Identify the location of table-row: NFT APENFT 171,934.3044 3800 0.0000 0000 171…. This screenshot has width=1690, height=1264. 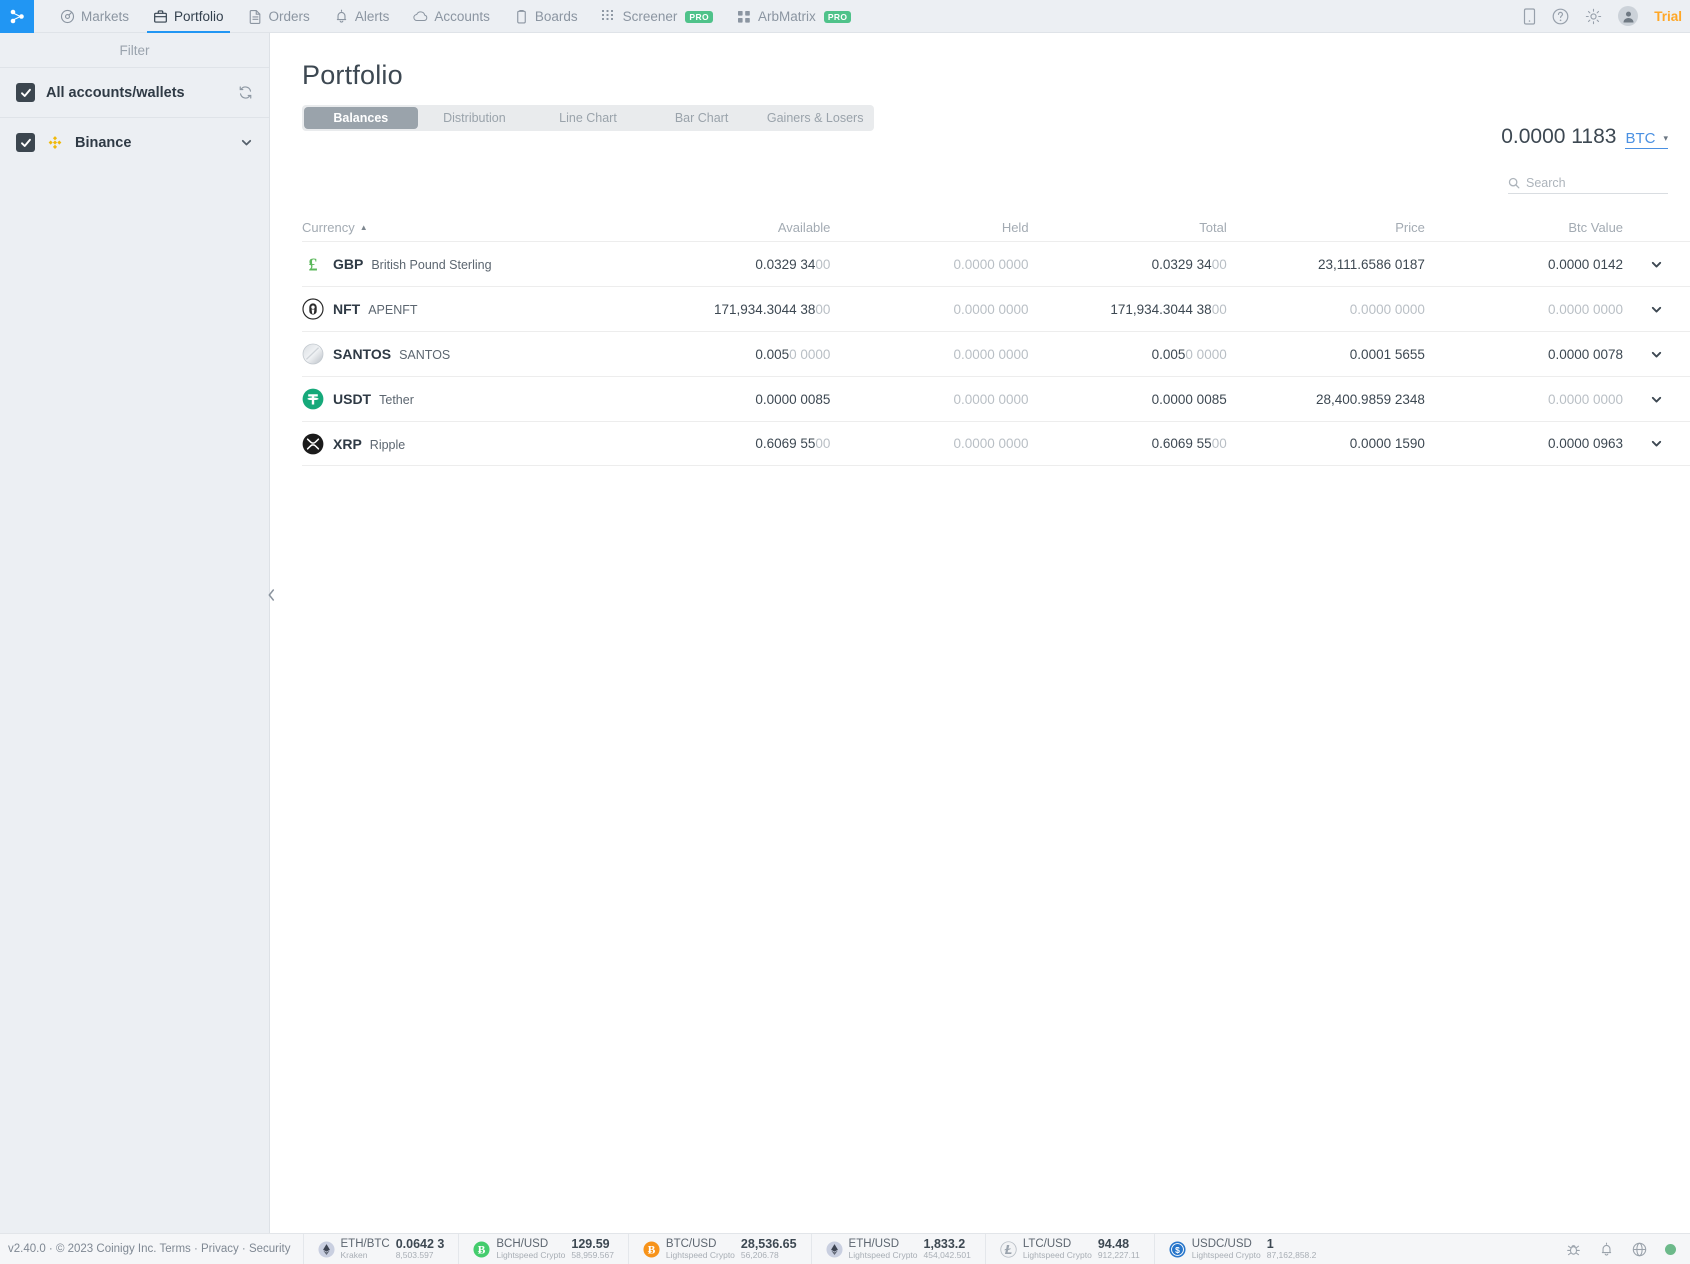
(996, 308).